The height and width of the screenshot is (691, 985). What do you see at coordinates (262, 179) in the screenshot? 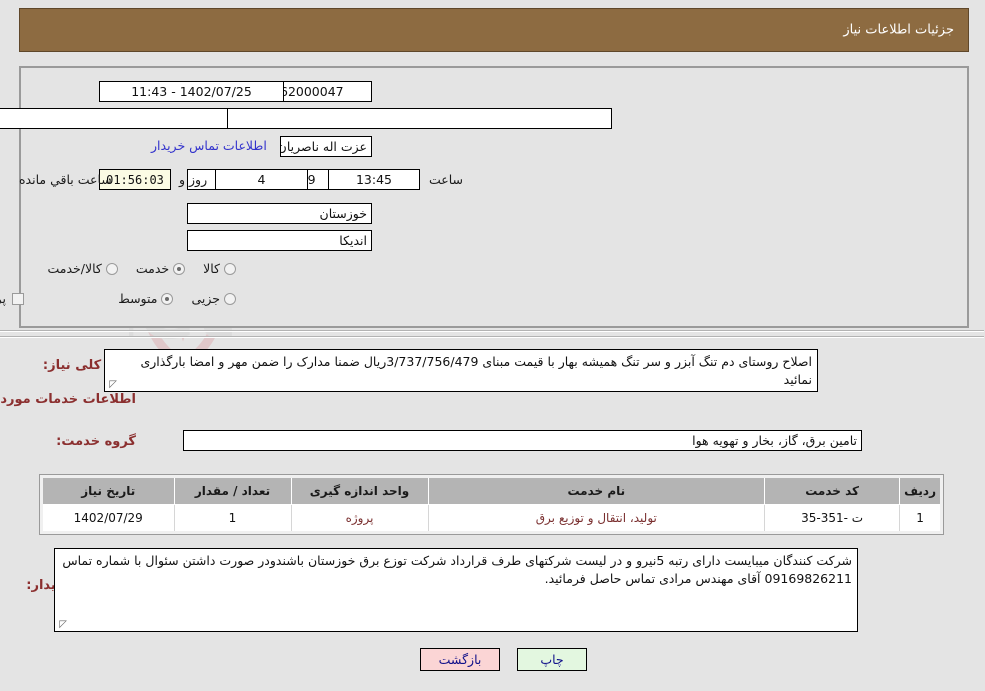
I see `remaining-days-field: 4` at bounding box center [262, 179].